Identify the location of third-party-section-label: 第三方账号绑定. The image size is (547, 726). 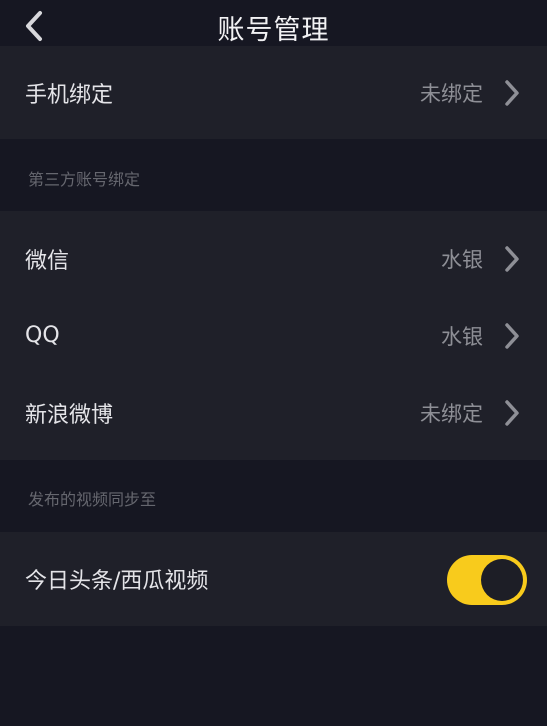
(84, 179).